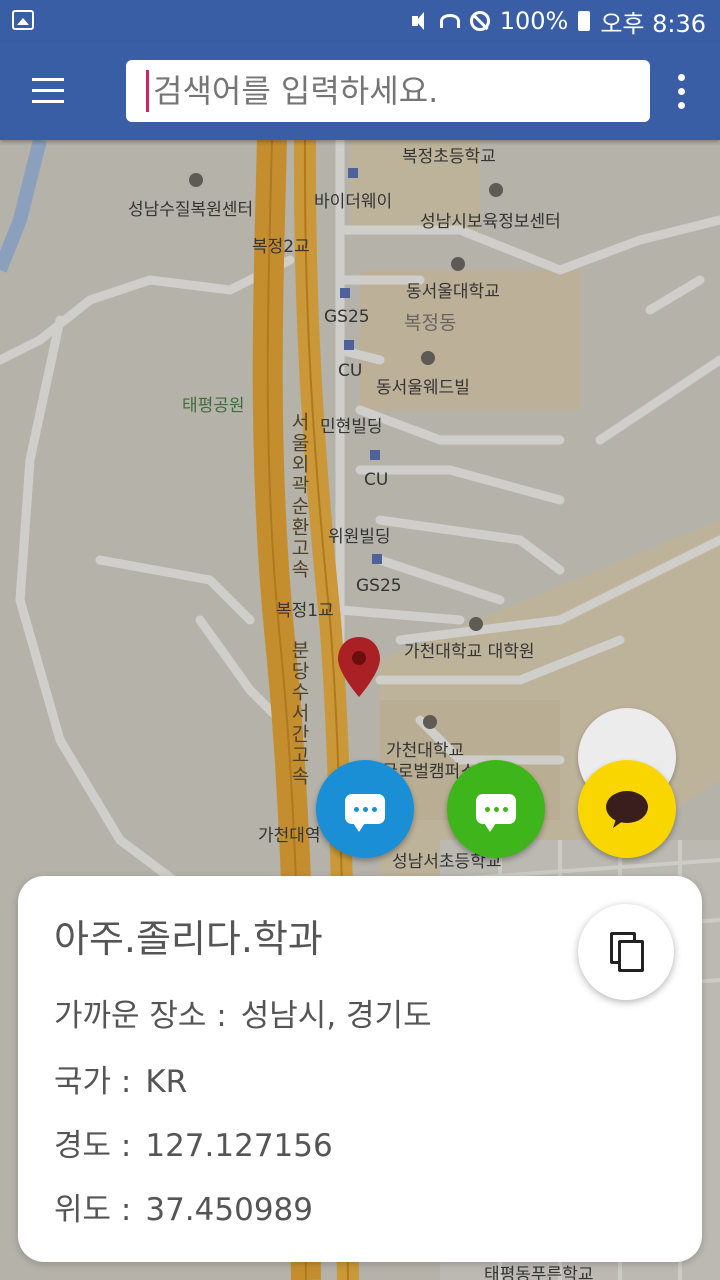 The image size is (720, 1280). I want to click on copy-button, so click(626, 952).